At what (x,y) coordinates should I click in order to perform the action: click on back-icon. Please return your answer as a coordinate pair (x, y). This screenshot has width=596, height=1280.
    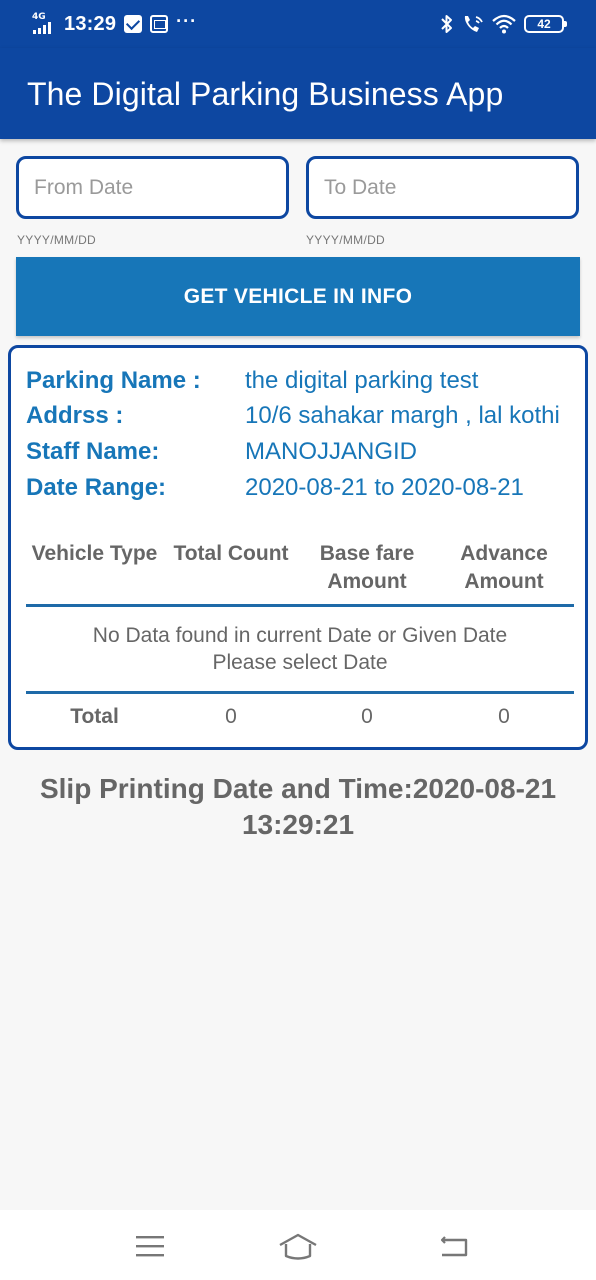
    Looking at the image, I should click on (454, 1246).